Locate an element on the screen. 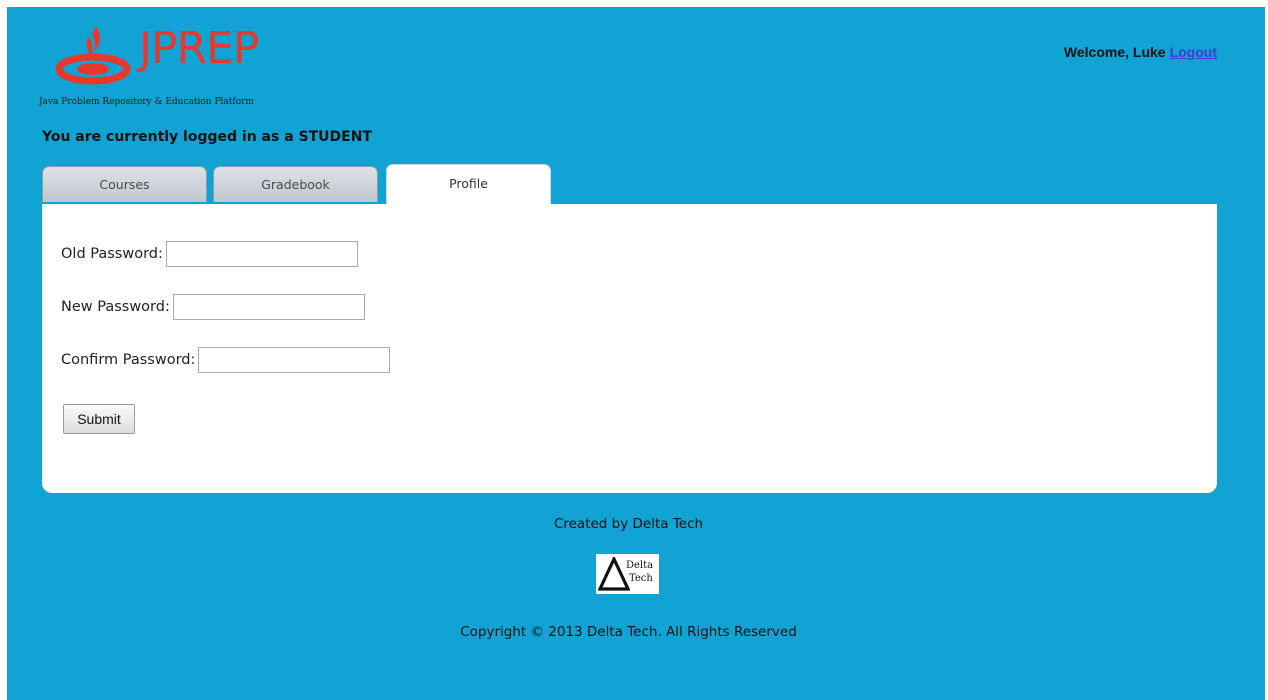 The height and width of the screenshot is (700, 1268). logout-link: Logout is located at coordinates (1193, 52).